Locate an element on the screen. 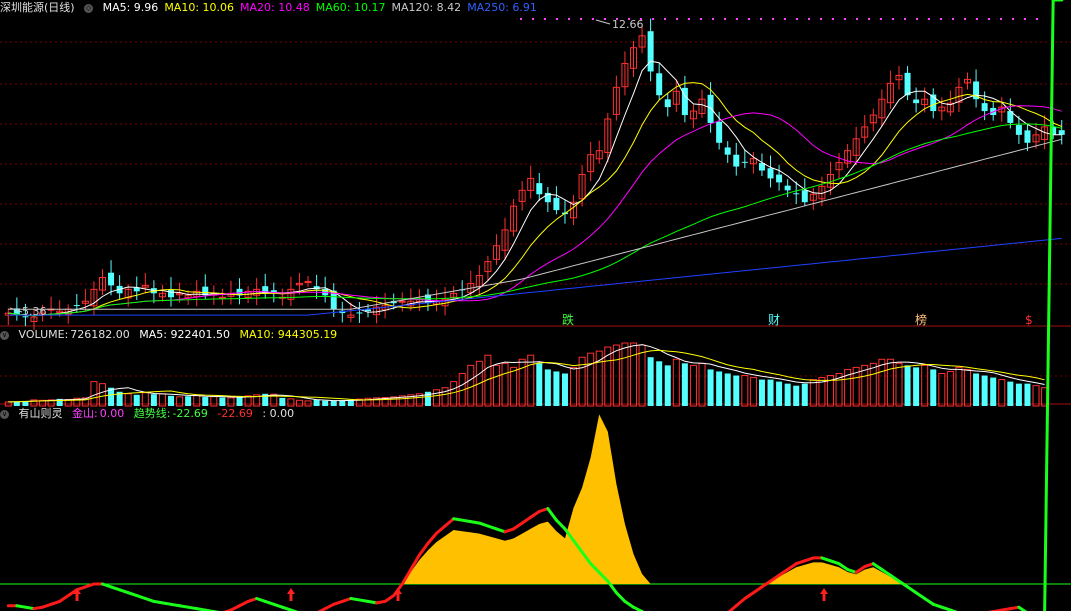 The width and height of the screenshot is (1071, 611). high-pointer is located at coordinates (603, 22).